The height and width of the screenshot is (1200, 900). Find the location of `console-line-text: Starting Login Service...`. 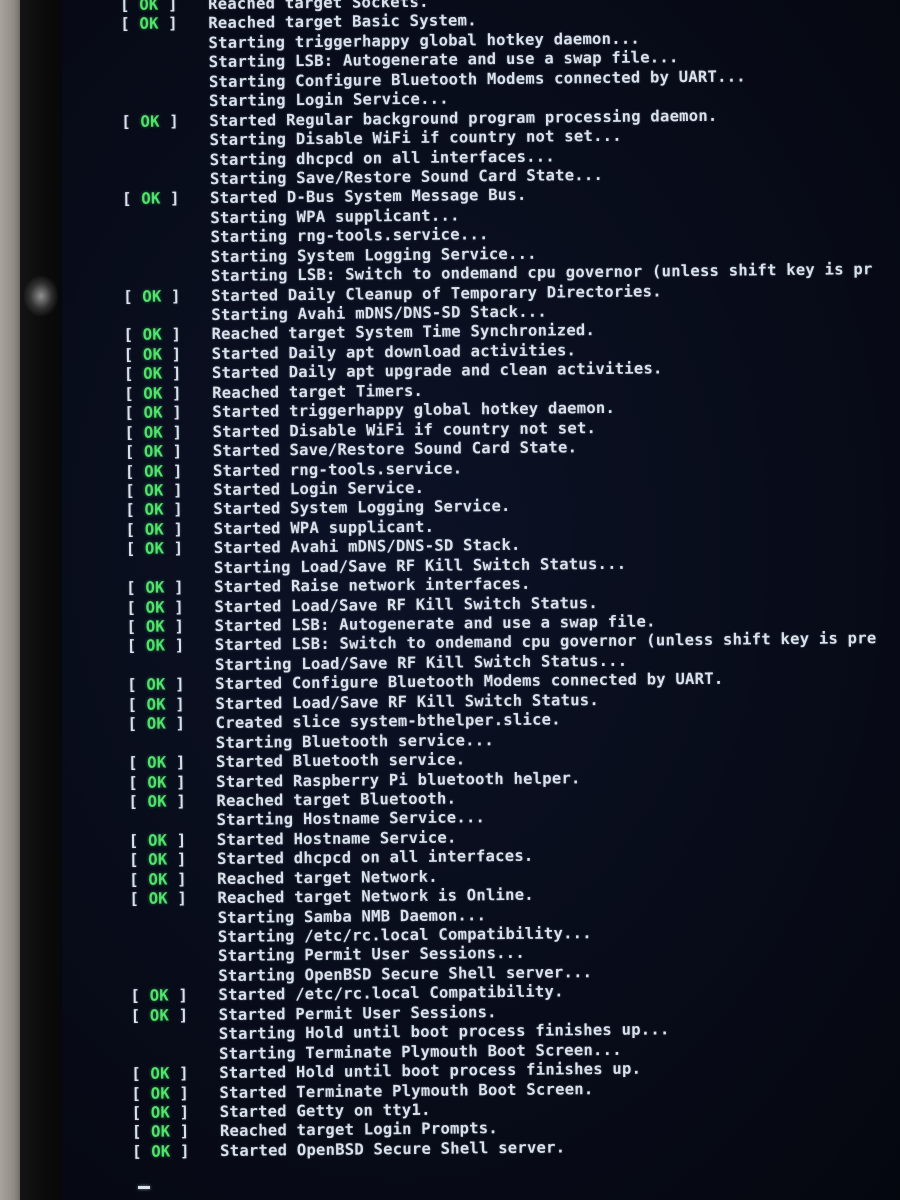

console-line-text: Starting Login Service... is located at coordinates (329, 100).